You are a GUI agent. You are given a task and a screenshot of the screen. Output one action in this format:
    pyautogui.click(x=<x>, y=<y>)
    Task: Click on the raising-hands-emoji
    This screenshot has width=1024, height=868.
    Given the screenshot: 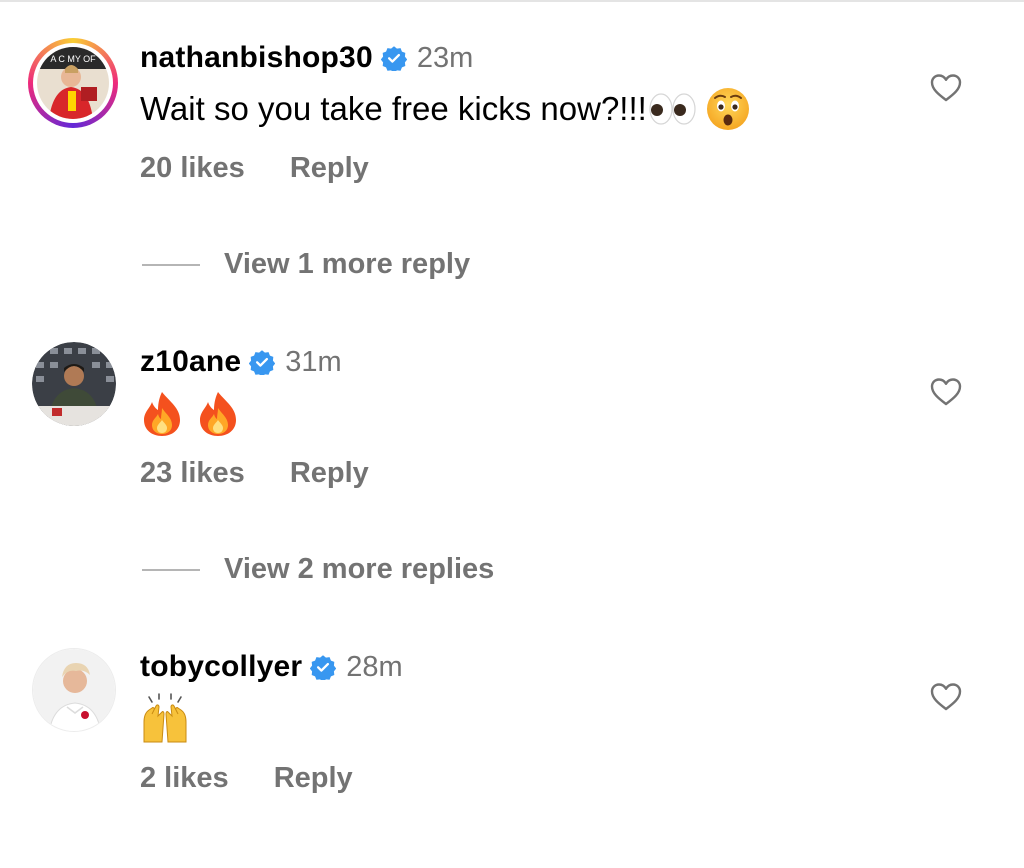 What is the action you would take?
    pyautogui.click(x=165, y=718)
    